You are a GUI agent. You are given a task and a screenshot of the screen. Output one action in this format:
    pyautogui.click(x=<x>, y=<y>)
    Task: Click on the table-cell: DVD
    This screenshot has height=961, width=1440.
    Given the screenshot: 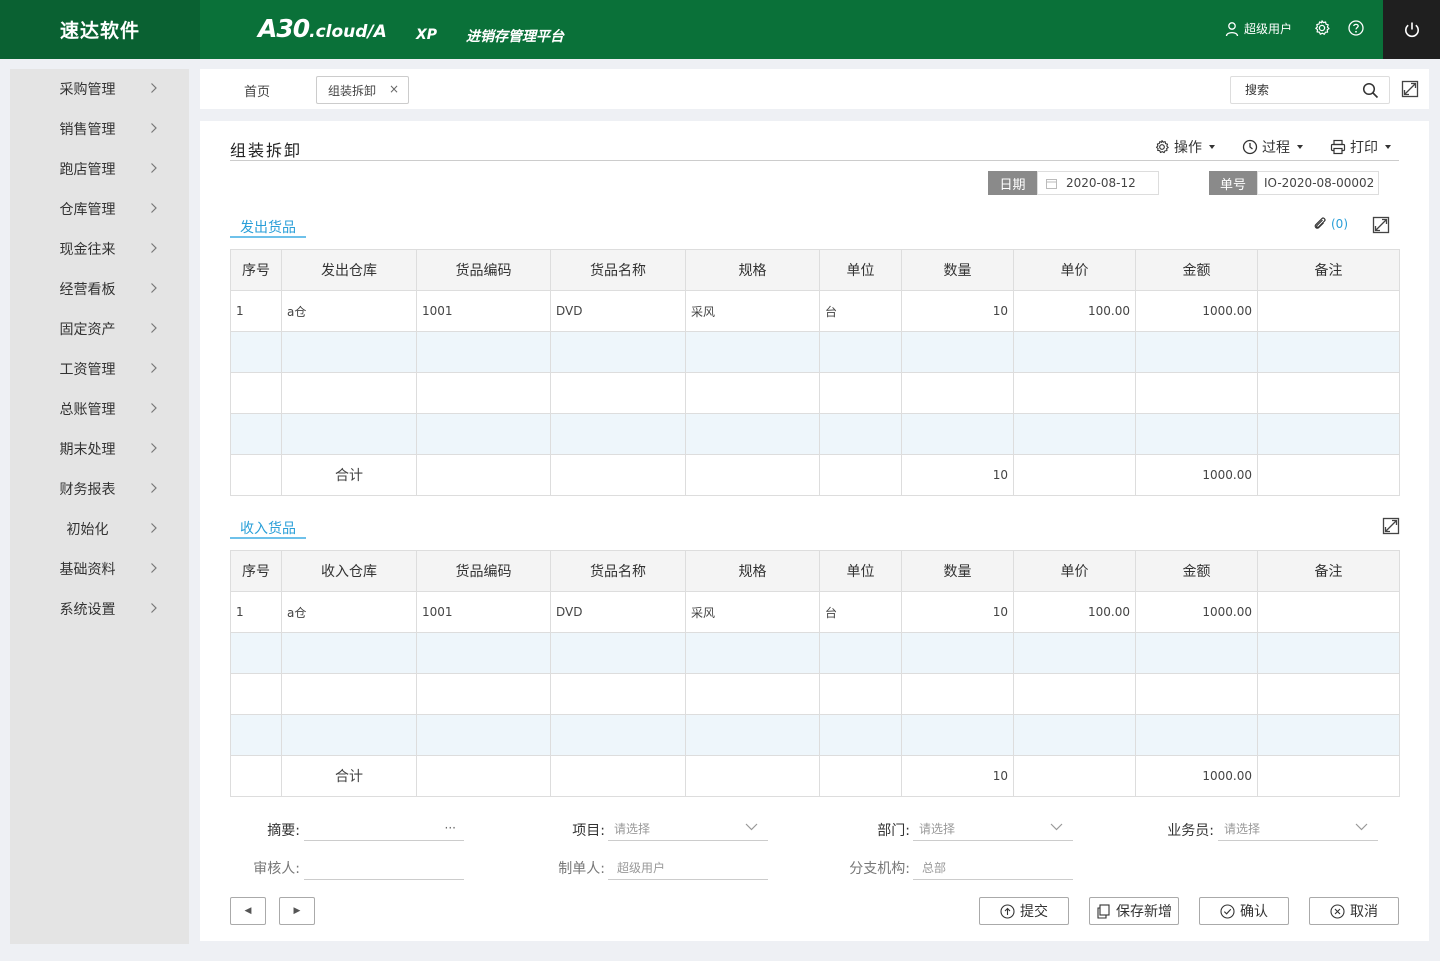 What is the action you would take?
    pyautogui.click(x=618, y=311)
    